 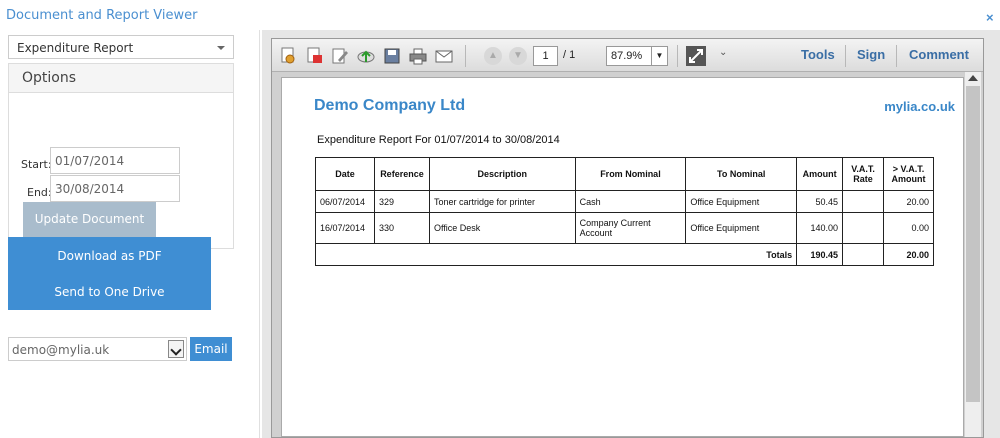 What do you see at coordinates (502, 201) in the screenshot?
I see `table-cell: Toner cartridge for printer` at bounding box center [502, 201].